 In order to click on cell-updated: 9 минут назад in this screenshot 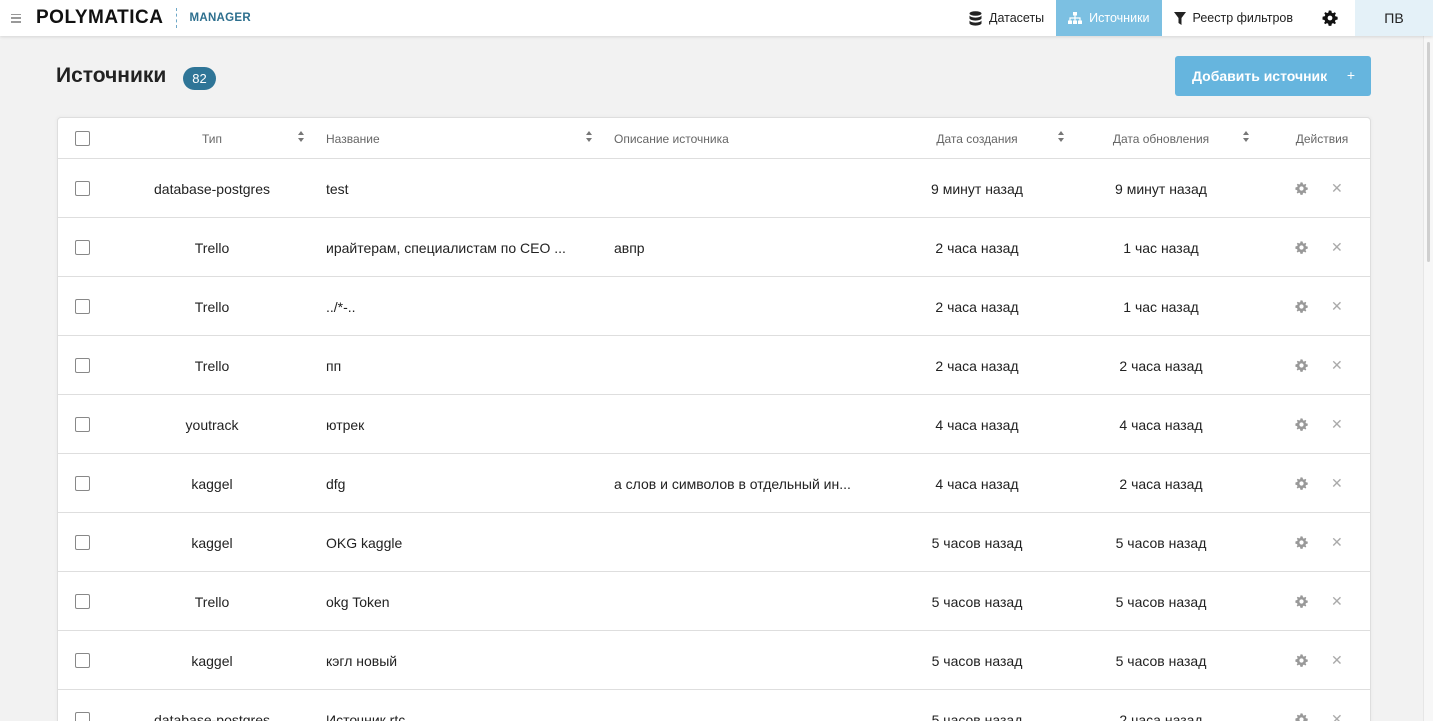, I will do `click(1161, 189)`.